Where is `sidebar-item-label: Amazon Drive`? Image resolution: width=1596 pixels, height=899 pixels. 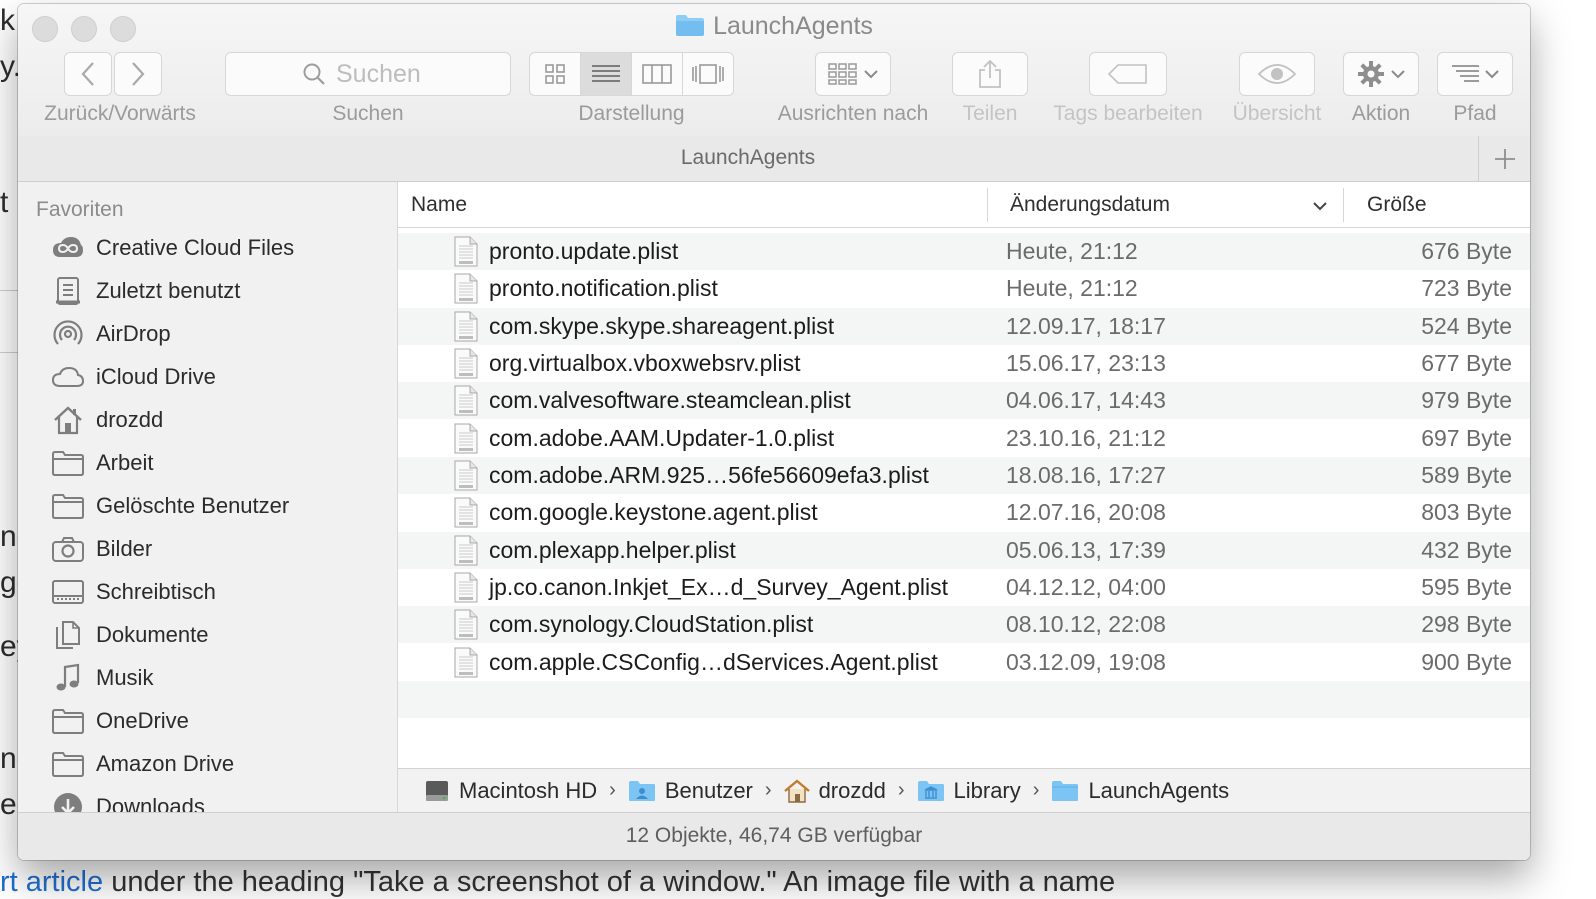
sidebar-item-label: Amazon Drive is located at coordinates (165, 763).